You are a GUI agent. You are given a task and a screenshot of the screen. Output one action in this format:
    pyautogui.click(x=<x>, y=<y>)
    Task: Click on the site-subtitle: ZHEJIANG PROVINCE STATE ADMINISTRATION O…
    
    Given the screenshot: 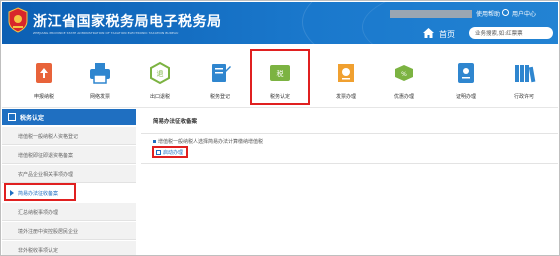 What is the action you would take?
    pyautogui.click(x=106, y=33)
    